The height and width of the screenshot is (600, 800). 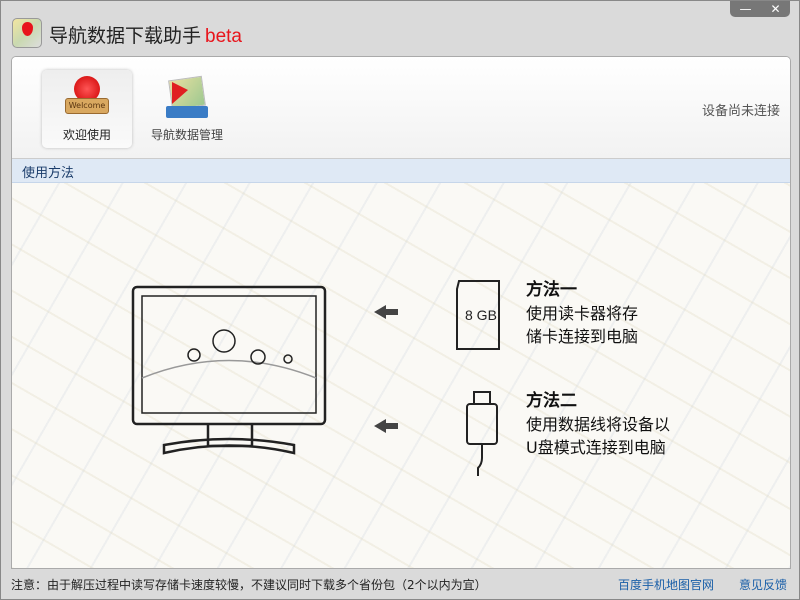 What do you see at coordinates (598, 424) in the screenshot?
I see `method-two: 方法二 使用数据线将设备以 U盘模式连接到电脑` at bounding box center [598, 424].